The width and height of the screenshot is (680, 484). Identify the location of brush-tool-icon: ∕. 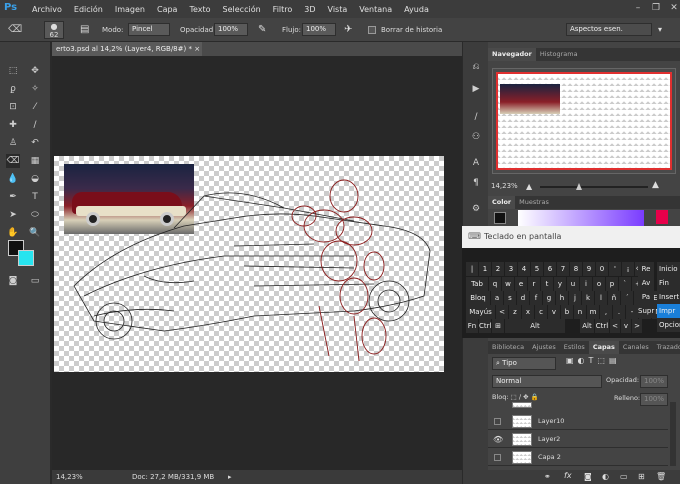
(35, 125).